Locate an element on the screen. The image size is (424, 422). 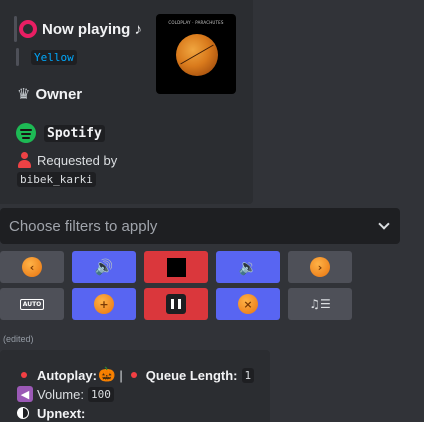
person-icon is located at coordinates (24, 160).